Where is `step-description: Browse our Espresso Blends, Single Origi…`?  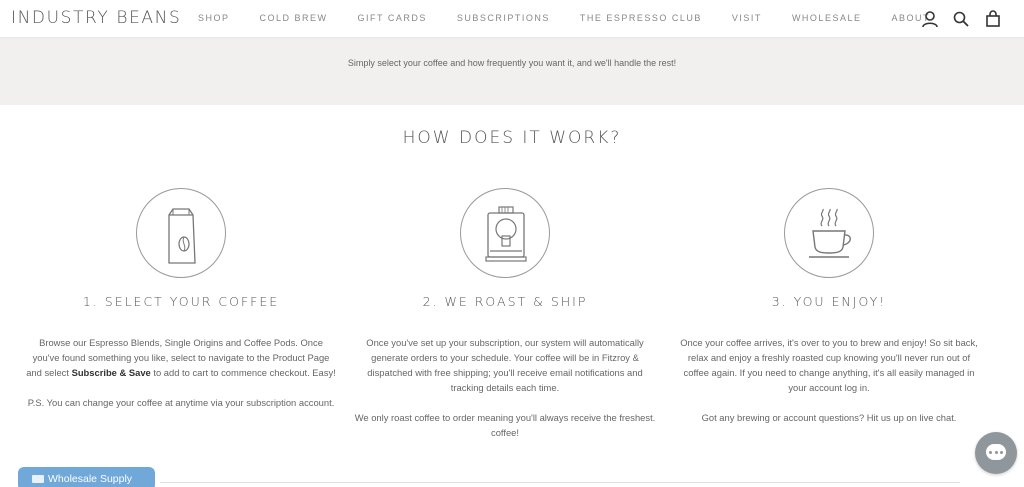 step-description: Browse our Espresso Blends, Single Origi… is located at coordinates (181, 357).